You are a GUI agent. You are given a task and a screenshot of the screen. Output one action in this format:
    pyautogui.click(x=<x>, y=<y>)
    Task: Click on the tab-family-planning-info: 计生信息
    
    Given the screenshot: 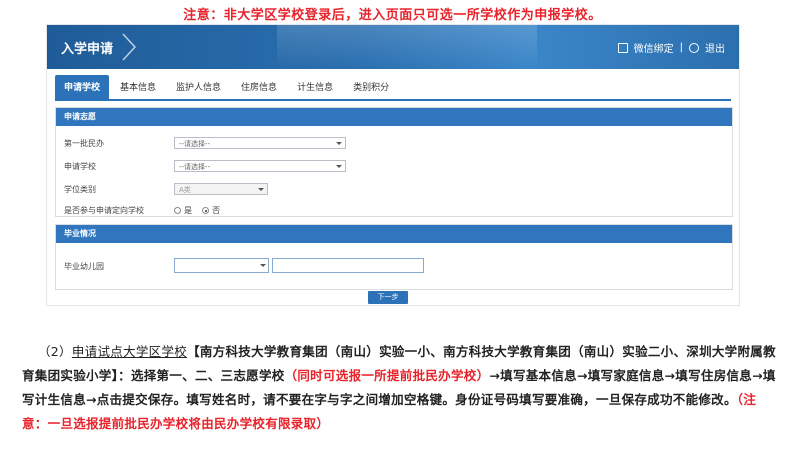 What is the action you would take?
    pyautogui.click(x=315, y=87)
    